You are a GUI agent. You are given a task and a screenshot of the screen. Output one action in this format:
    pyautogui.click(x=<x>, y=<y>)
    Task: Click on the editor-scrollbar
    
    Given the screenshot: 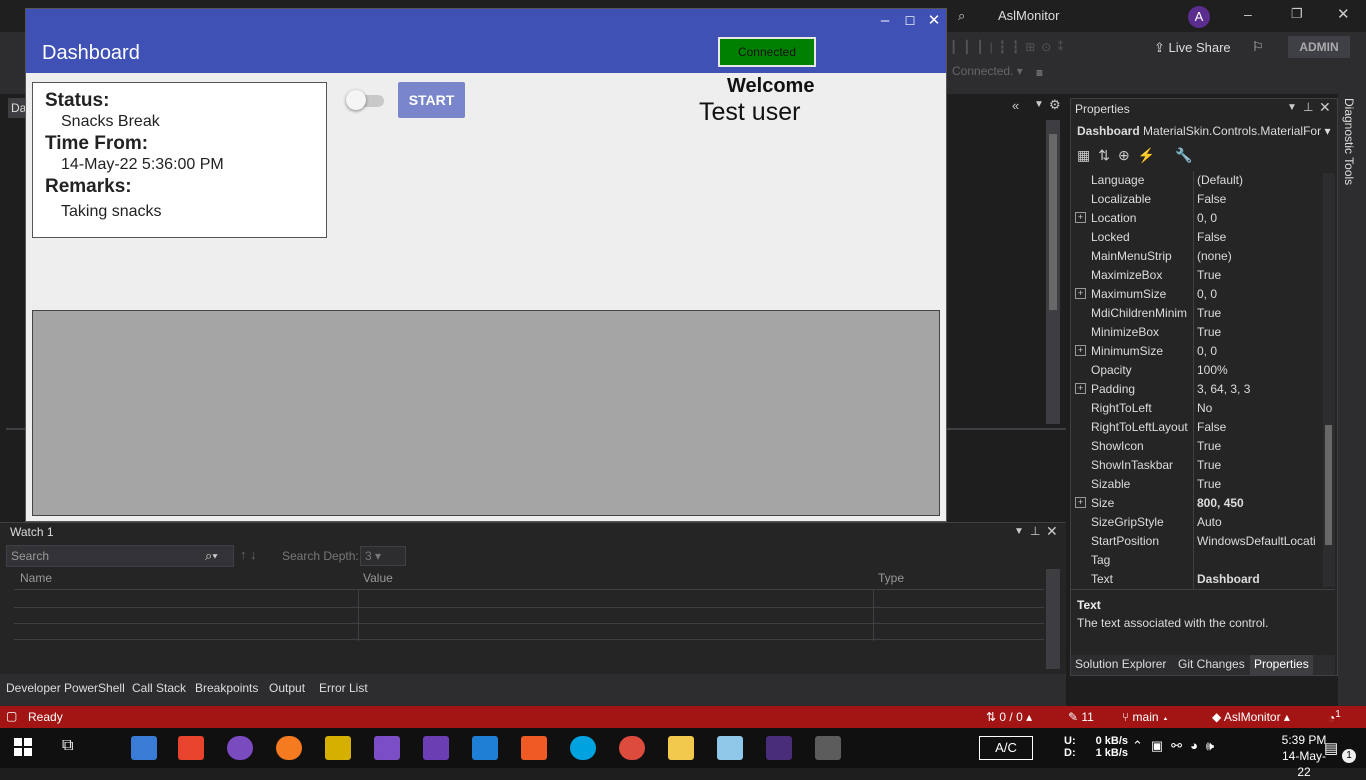 What is the action you would take?
    pyautogui.click(x=1053, y=272)
    